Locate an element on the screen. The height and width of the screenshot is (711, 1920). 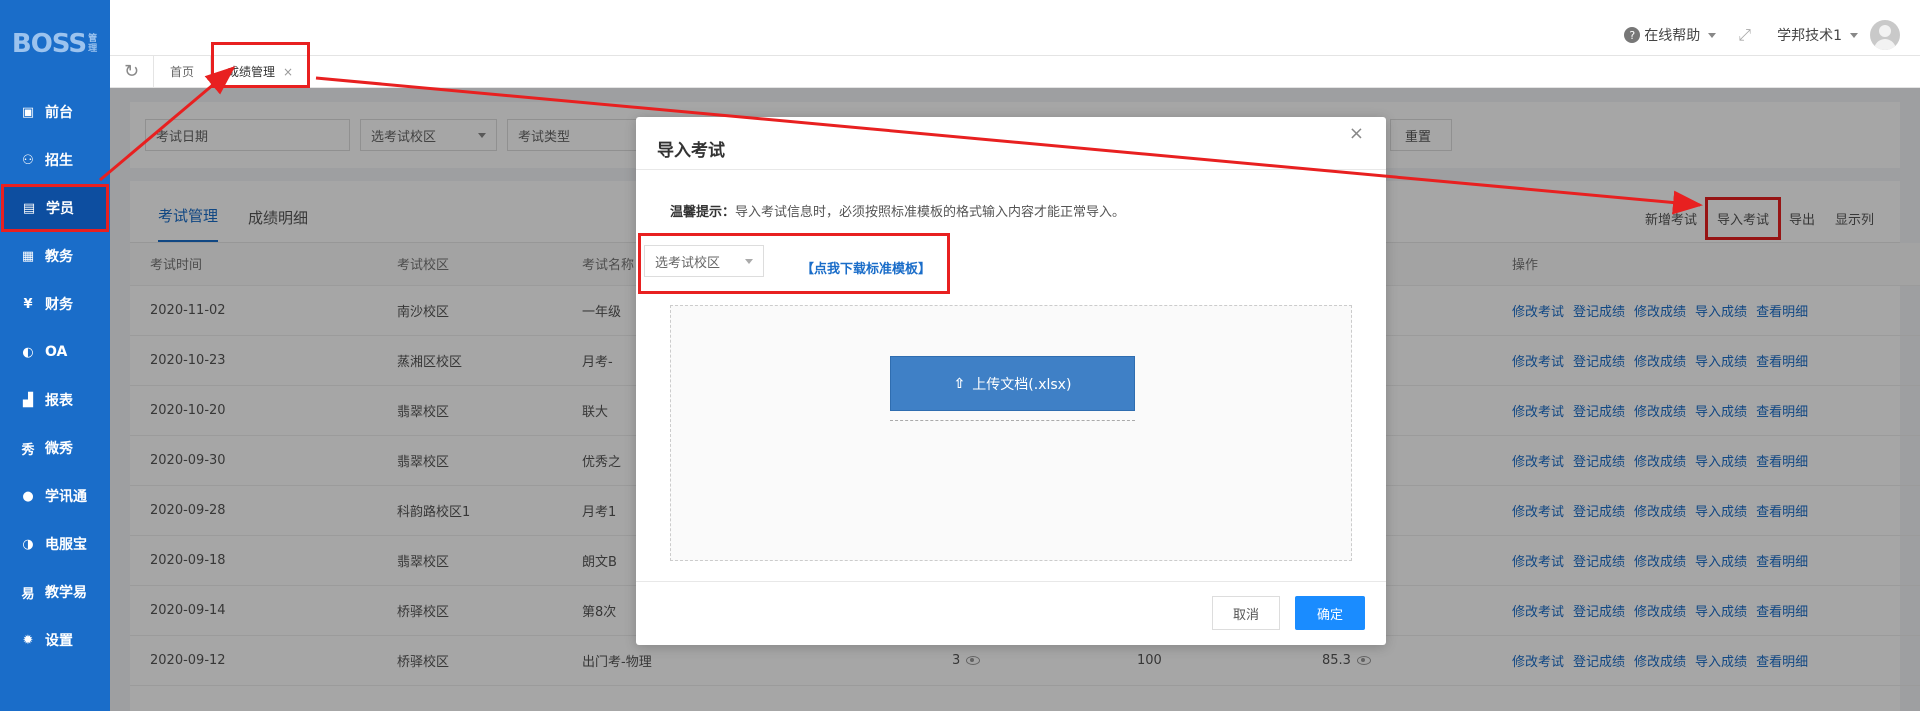
sidebar-item-dianfubao: ◑ 电服宝 is located at coordinates (55, 544).